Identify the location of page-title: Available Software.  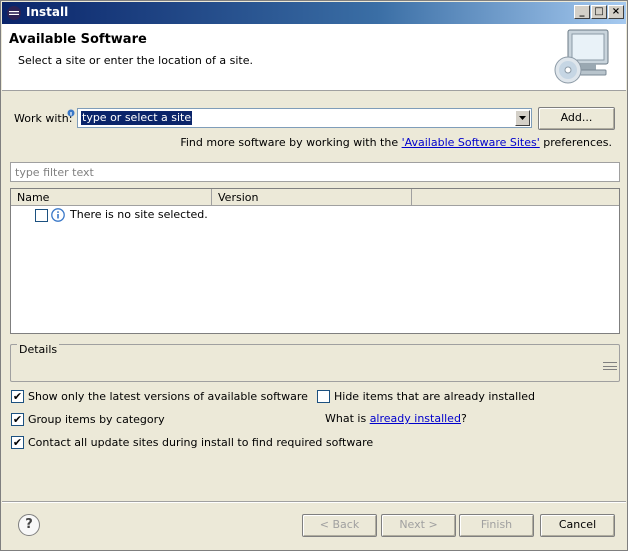
(78, 39).